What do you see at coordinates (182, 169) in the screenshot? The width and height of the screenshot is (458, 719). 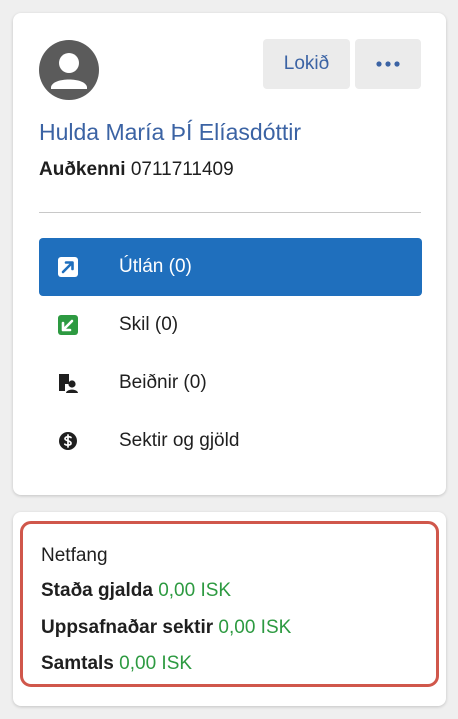 I see `patron-id-value: 0711711409` at bounding box center [182, 169].